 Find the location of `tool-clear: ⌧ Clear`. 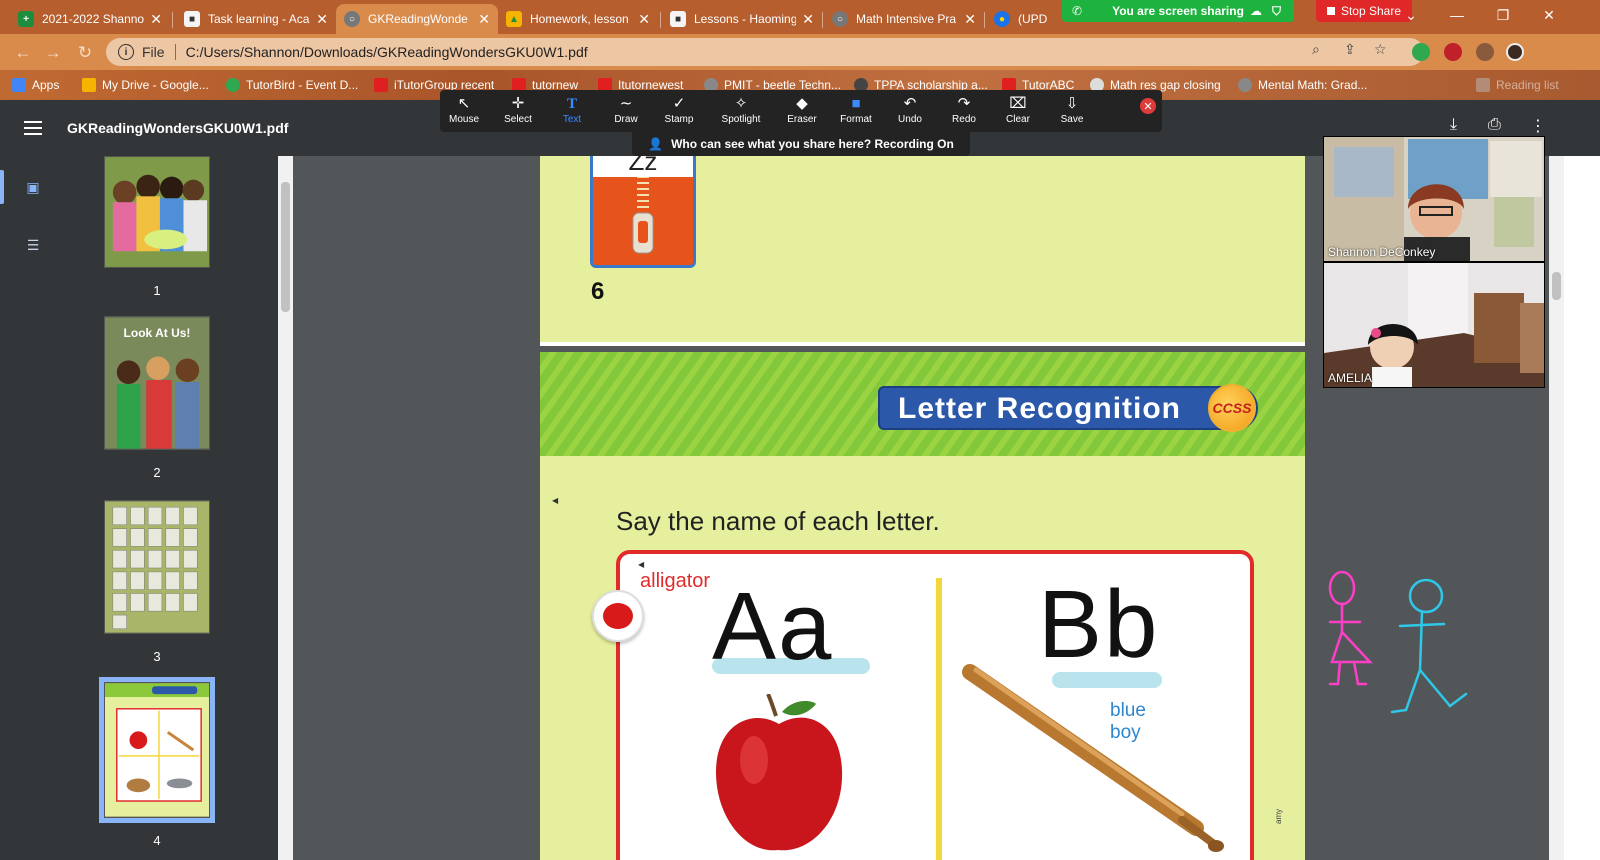

tool-clear: ⌧ Clear is located at coordinates (1018, 112).